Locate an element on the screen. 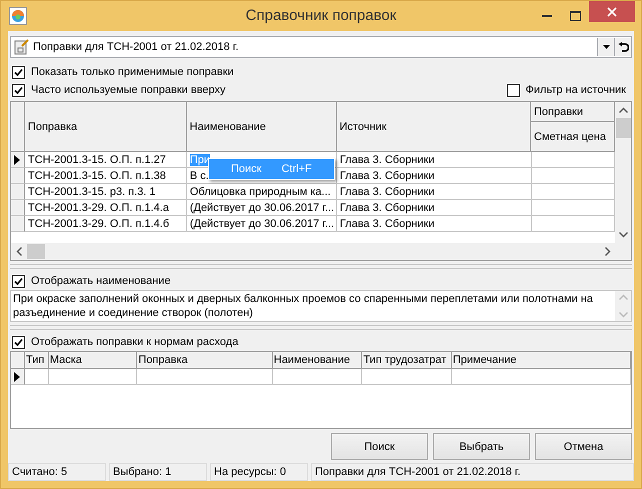 This screenshot has width=642, height=489. status-panel: Выбрано: 1 is located at coordinates (158, 472).